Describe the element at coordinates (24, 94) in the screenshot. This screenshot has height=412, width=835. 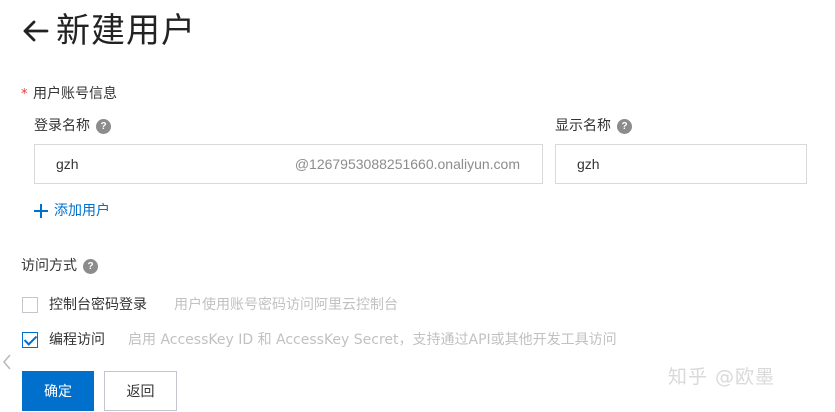
I see `required-mark: *` at that location.